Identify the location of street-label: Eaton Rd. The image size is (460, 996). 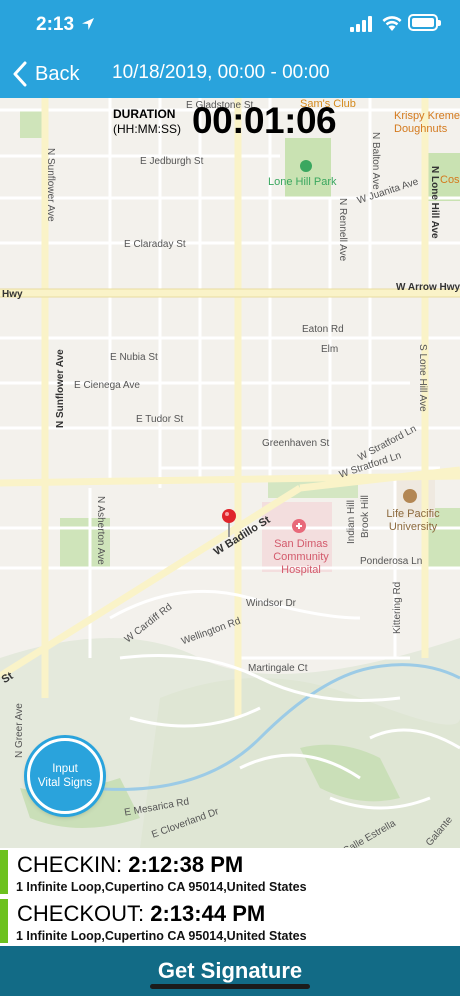
(323, 329).